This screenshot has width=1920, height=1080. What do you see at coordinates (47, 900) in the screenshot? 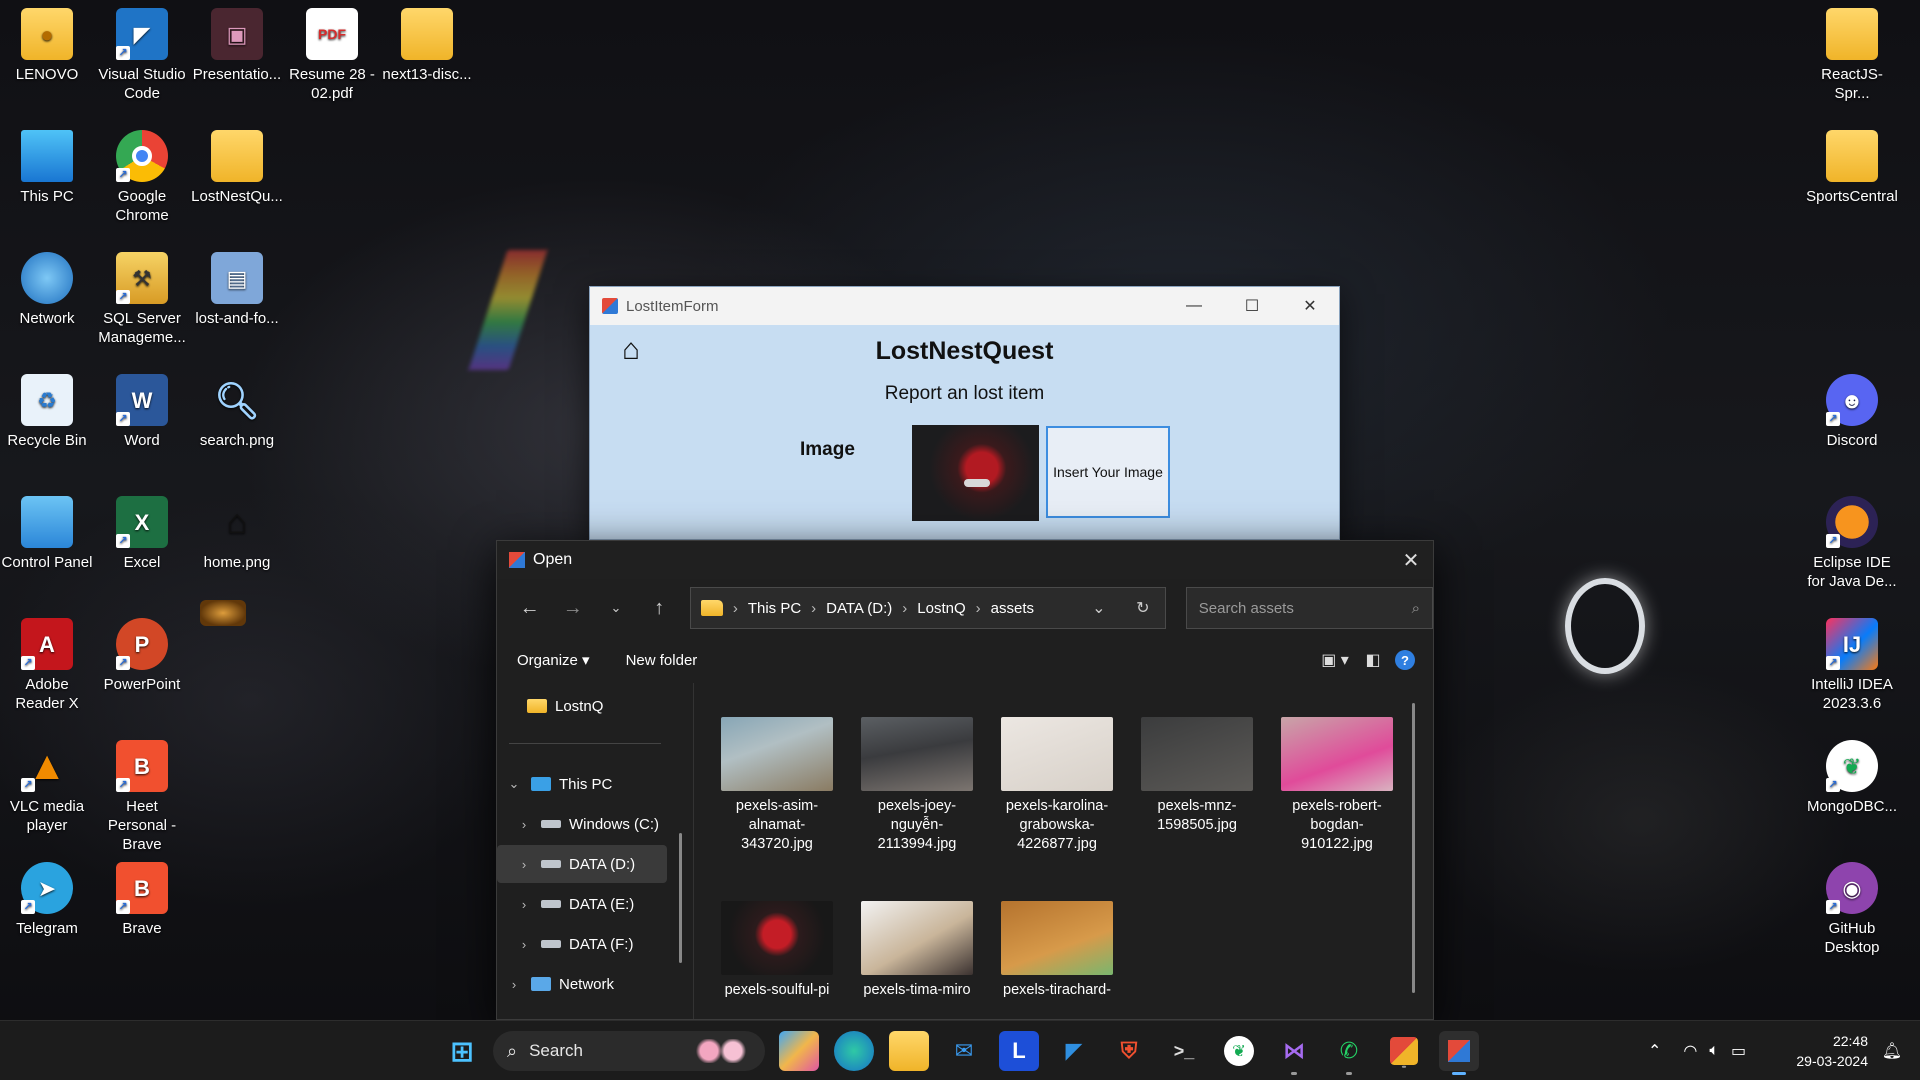
I see `desktop-icon-telegram: ➤ ↗ Telegram` at bounding box center [47, 900].